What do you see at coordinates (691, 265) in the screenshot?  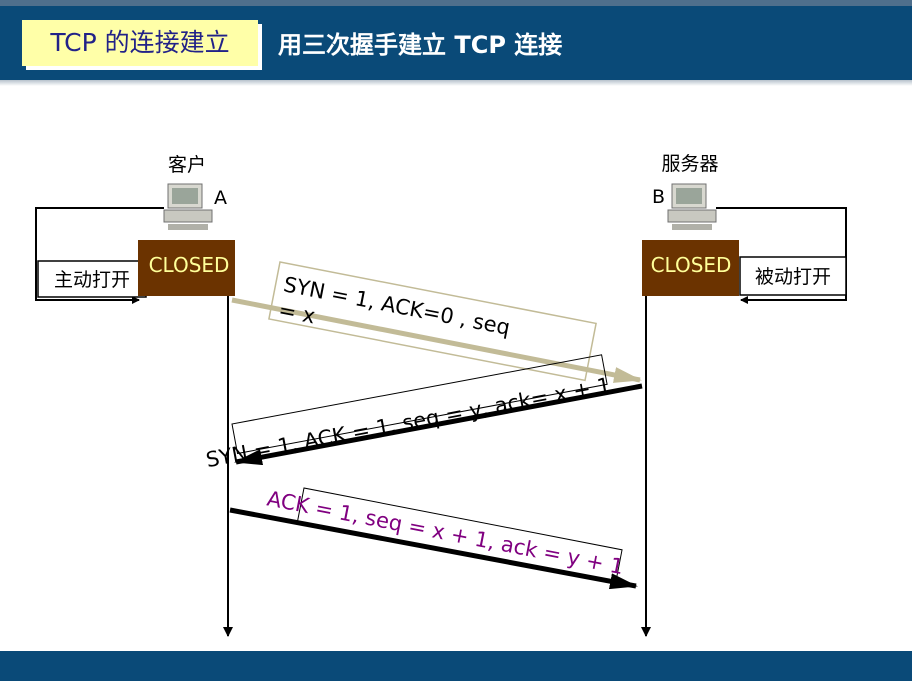 I see `server-state-label: CLOSED` at bounding box center [691, 265].